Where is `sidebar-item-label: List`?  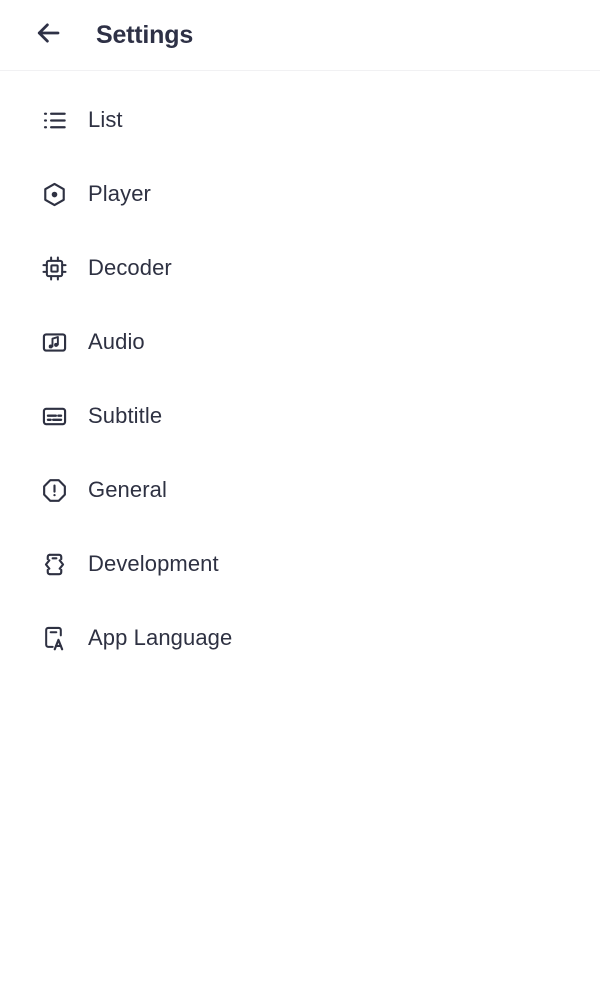 sidebar-item-label: List is located at coordinates (105, 119).